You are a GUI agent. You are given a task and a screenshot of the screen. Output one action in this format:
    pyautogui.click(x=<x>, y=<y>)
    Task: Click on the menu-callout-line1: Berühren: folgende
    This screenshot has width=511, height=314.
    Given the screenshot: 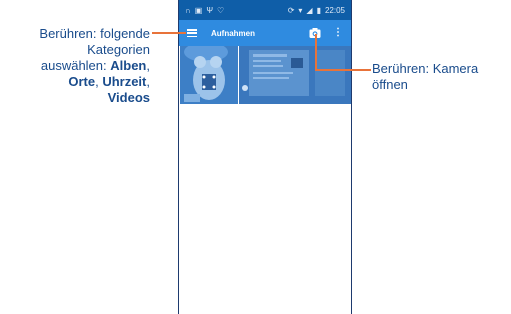 What is the action you would take?
    pyautogui.click(x=94, y=33)
    